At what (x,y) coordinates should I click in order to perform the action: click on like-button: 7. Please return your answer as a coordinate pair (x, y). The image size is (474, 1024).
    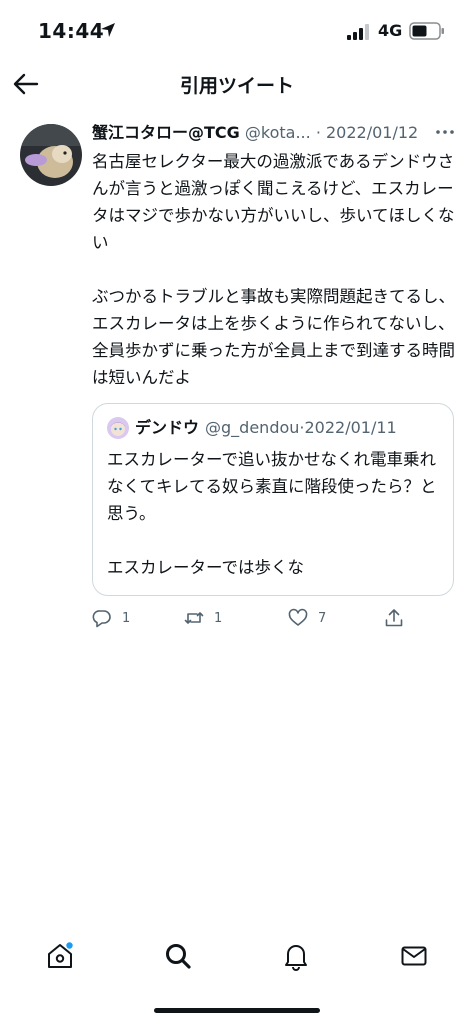
    Looking at the image, I should click on (336, 618).